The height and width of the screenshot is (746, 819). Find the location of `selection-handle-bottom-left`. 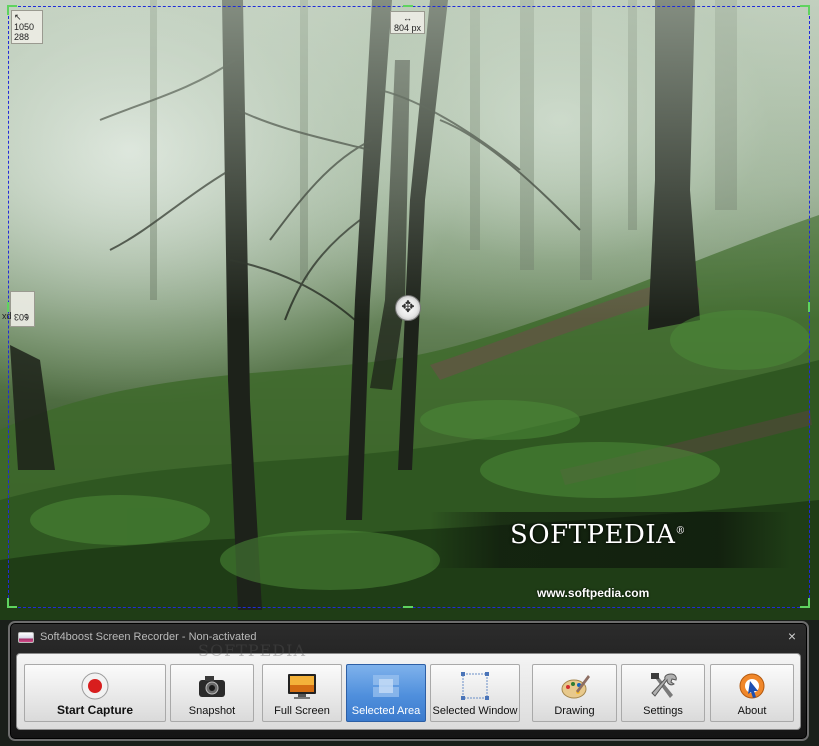

selection-handle-bottom-left is located at coordinates (12, 603).